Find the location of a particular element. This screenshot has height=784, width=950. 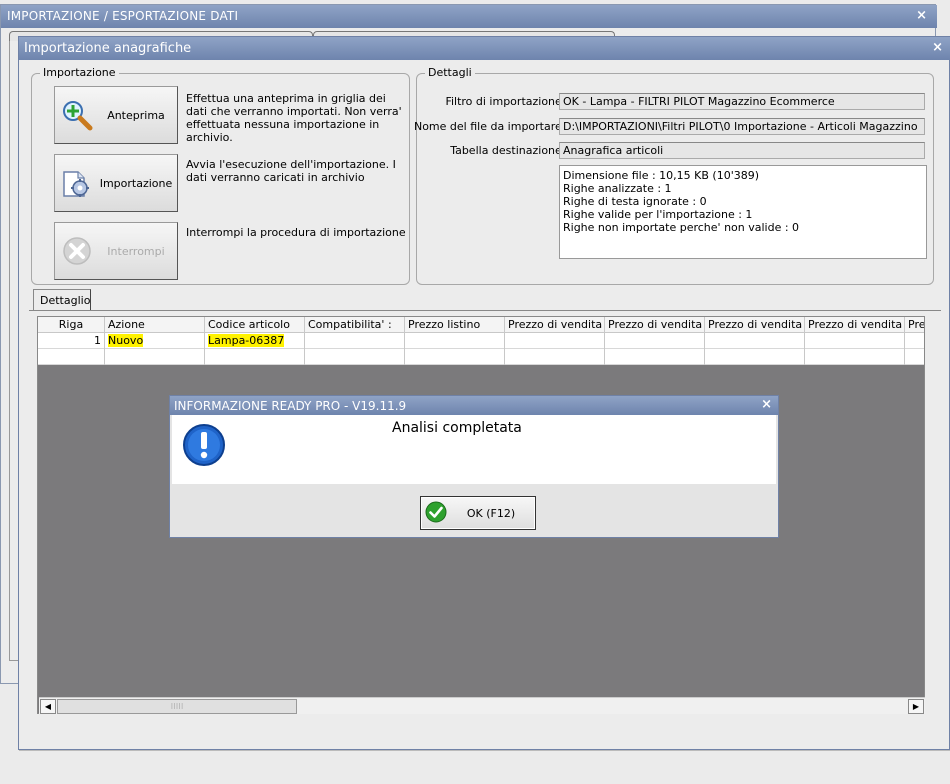

interrompi-description: Interrompi la procedura di importazione is located at coordinates (296, 232).